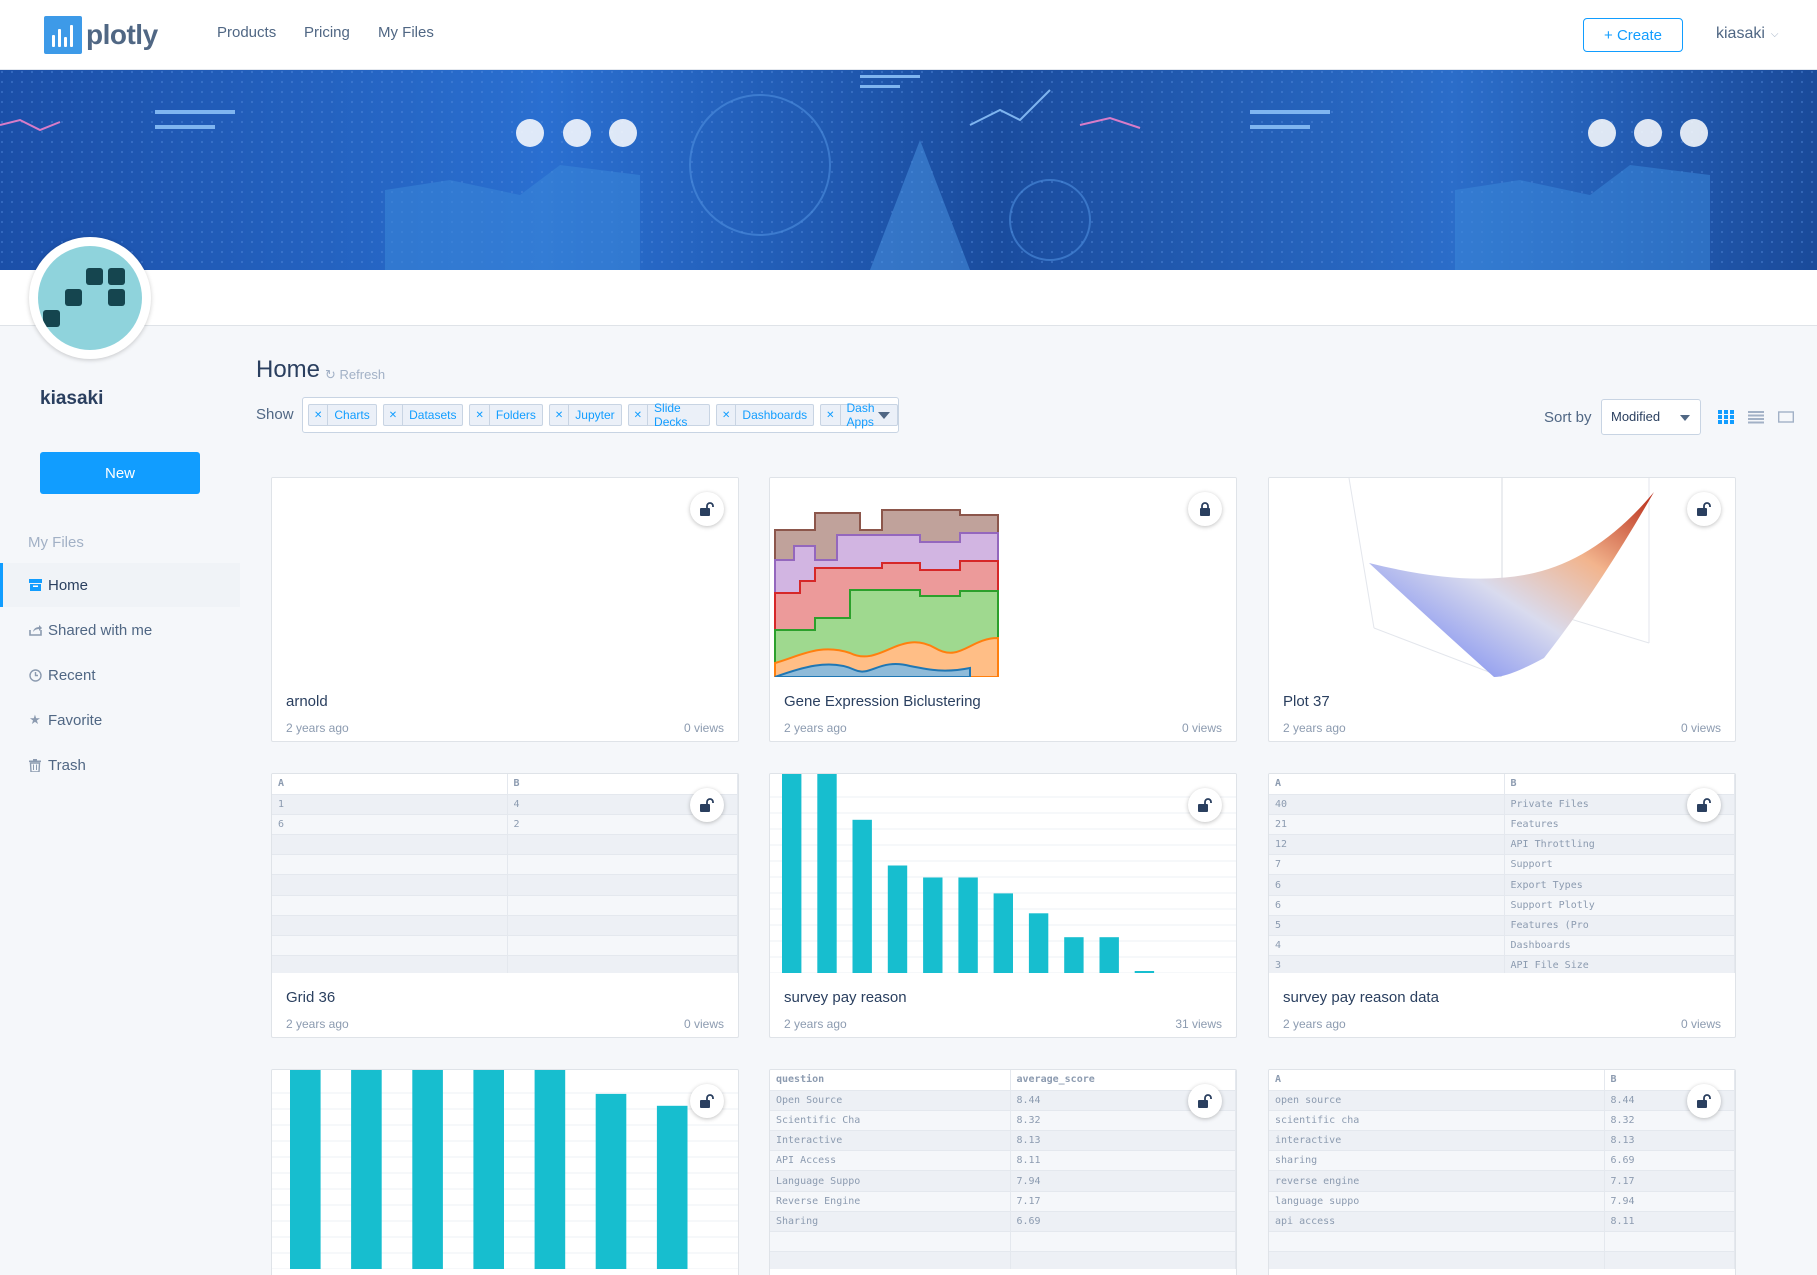 The height and width of the screenshot is (1275, 1817). I want to click on file-title: survey pay reason data, so click(1361, 997).